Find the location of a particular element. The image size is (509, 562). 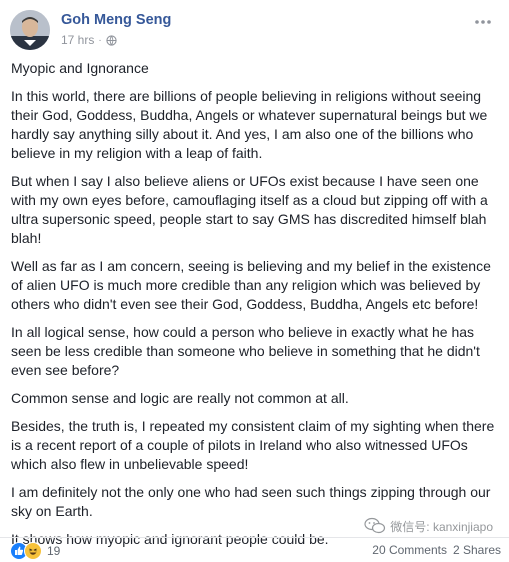

post-meta: 17 hrs · is located at coordinates (89, 40).